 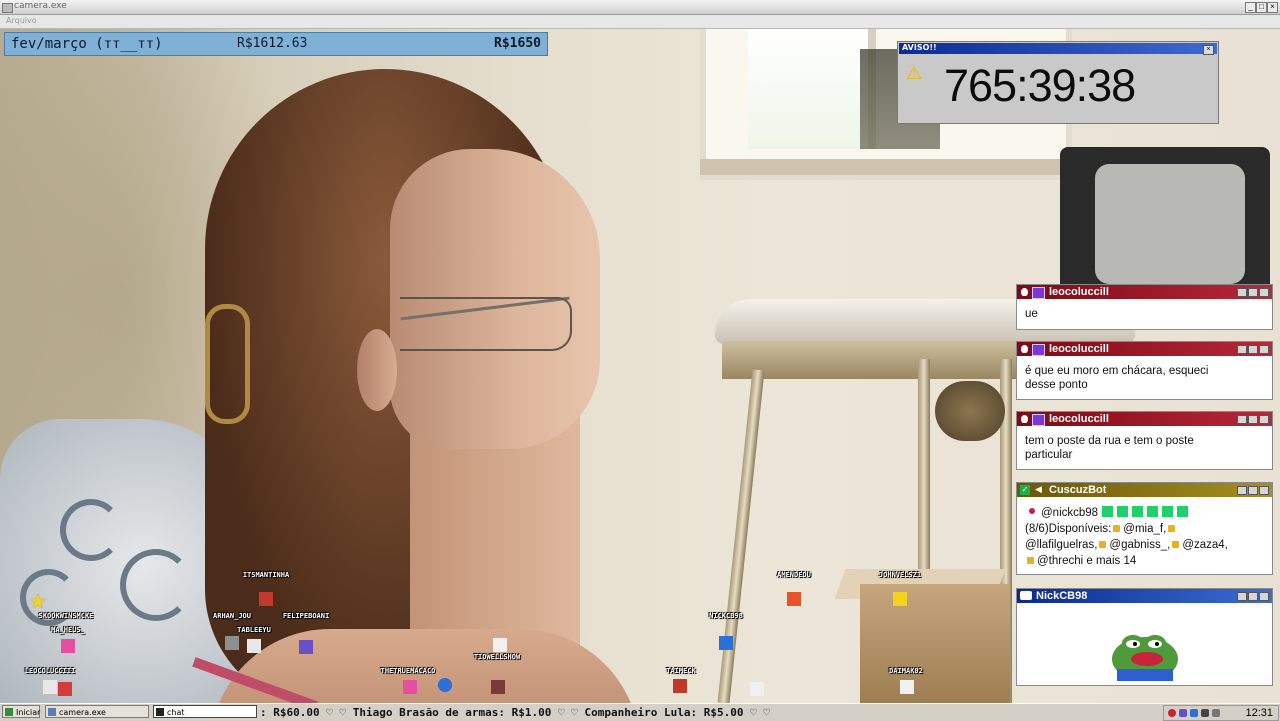 What do you see at coordinates (1144, 307) in the screenshot?
I see `chat-popup: leocoluccill ue` at bounding box center [1144, 307].